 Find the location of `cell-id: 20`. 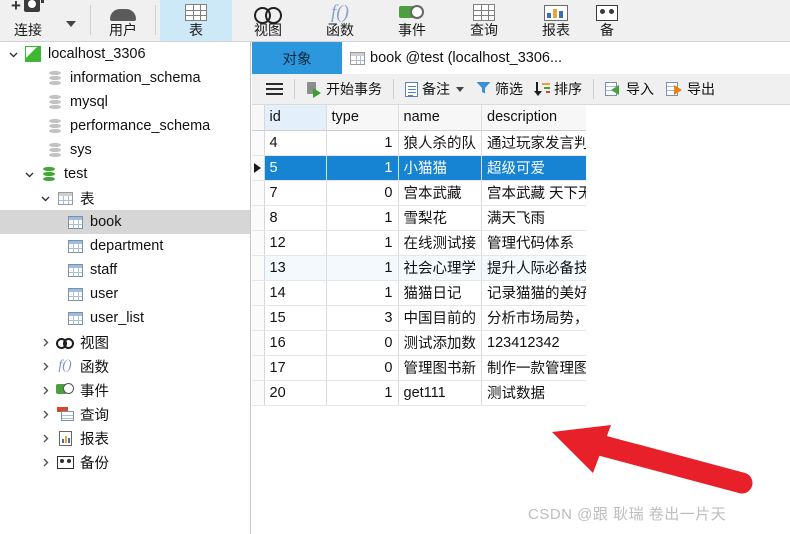

cell-id: 20 is located at coordinates (295, 393).